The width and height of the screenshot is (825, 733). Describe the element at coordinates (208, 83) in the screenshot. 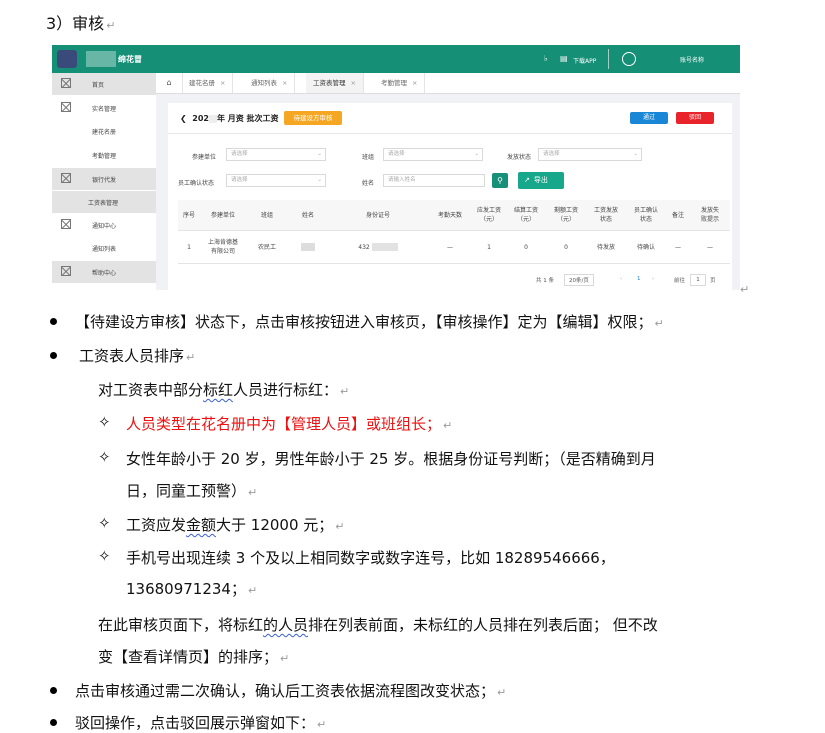

I see `tab-roster: 建花名册 ×` at that location.